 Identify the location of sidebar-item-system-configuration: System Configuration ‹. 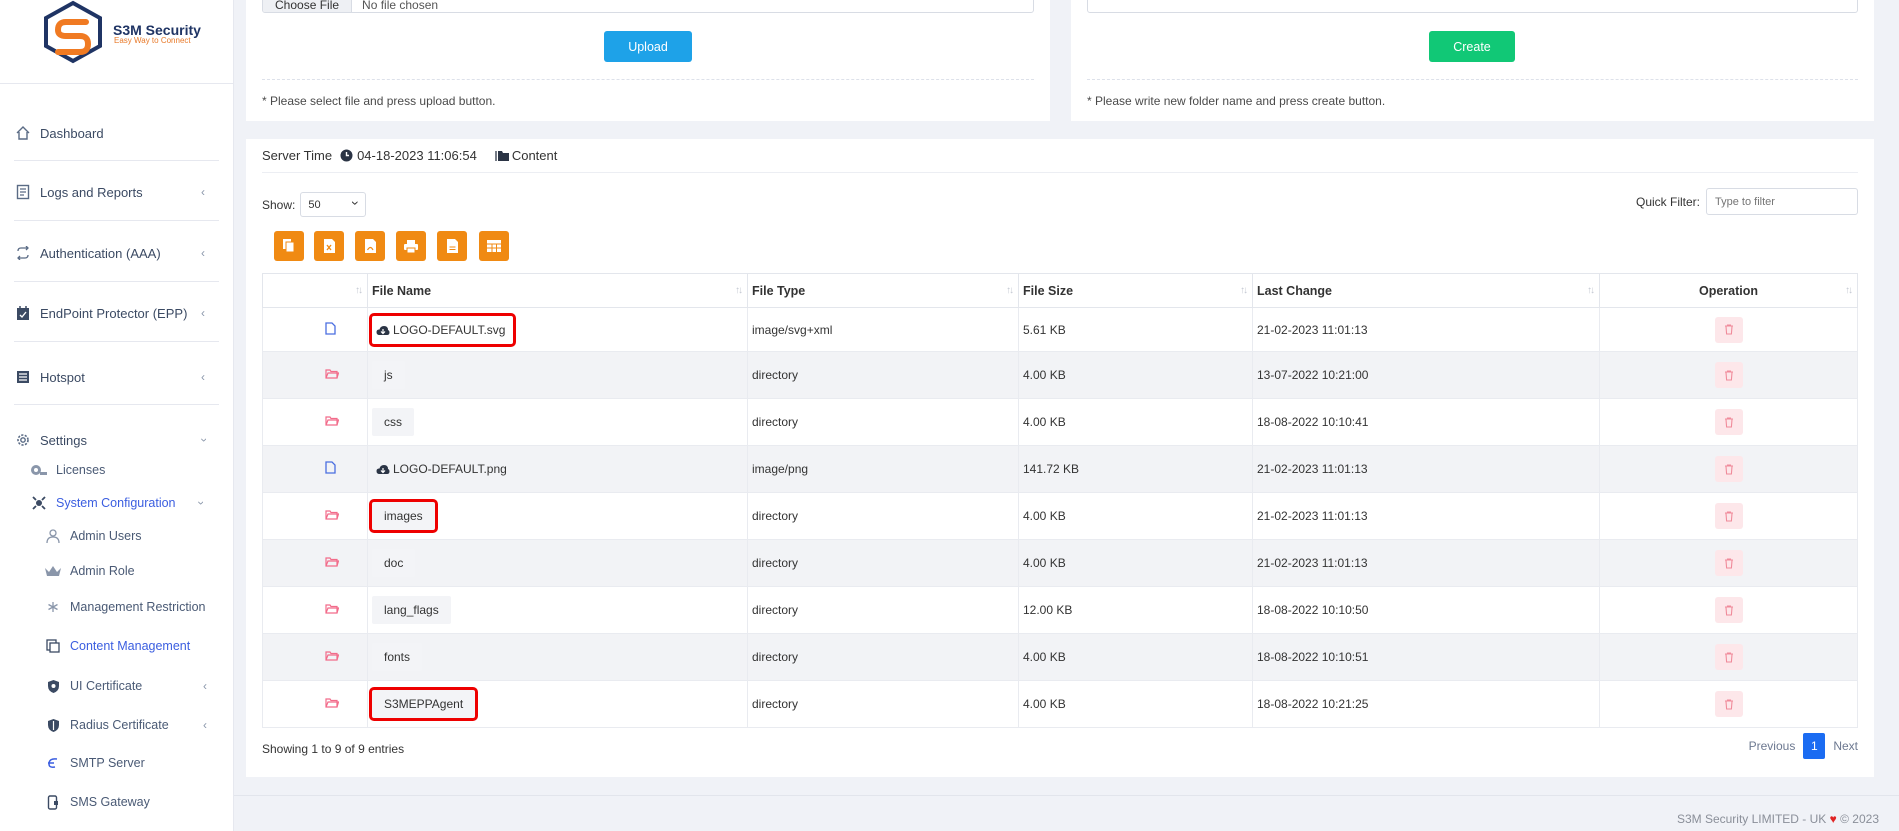
(118, 503).